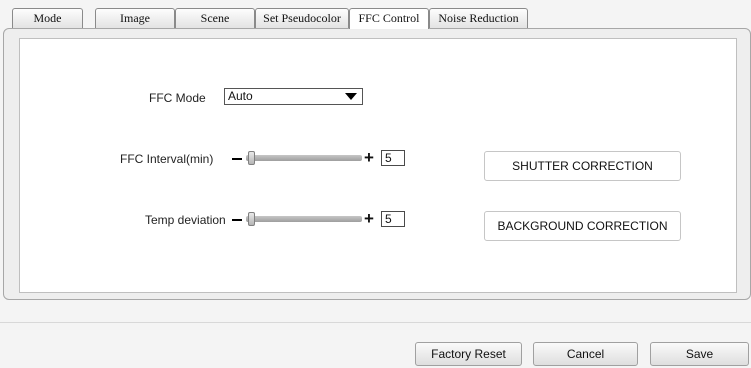 Image resolution: width=751 pixels, height=368 pixels. What do you see at coordinates (47, 18) in the screenshot?
I see `tab-mode: Mode` at bounding box center [47, 18].